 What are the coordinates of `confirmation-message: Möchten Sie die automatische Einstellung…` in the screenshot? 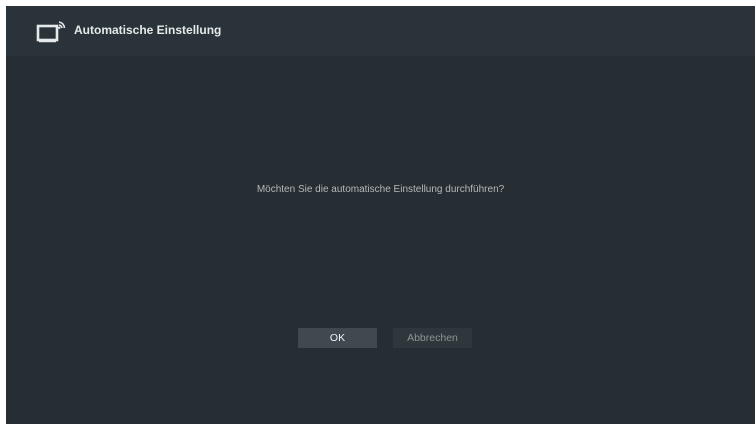 It's located at (380, 189).